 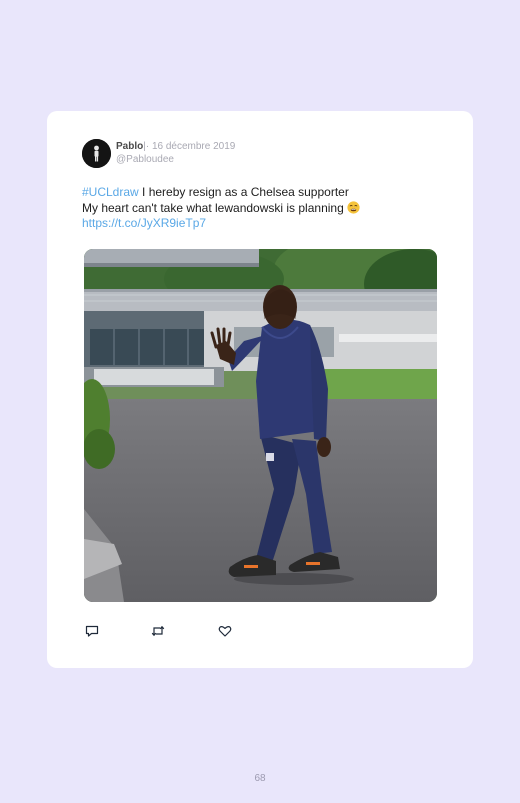 What do you see at coordinates (353, 207) in the screenshot?
I see `weary-face-emoji-icon` at bounding box center [353, 207].